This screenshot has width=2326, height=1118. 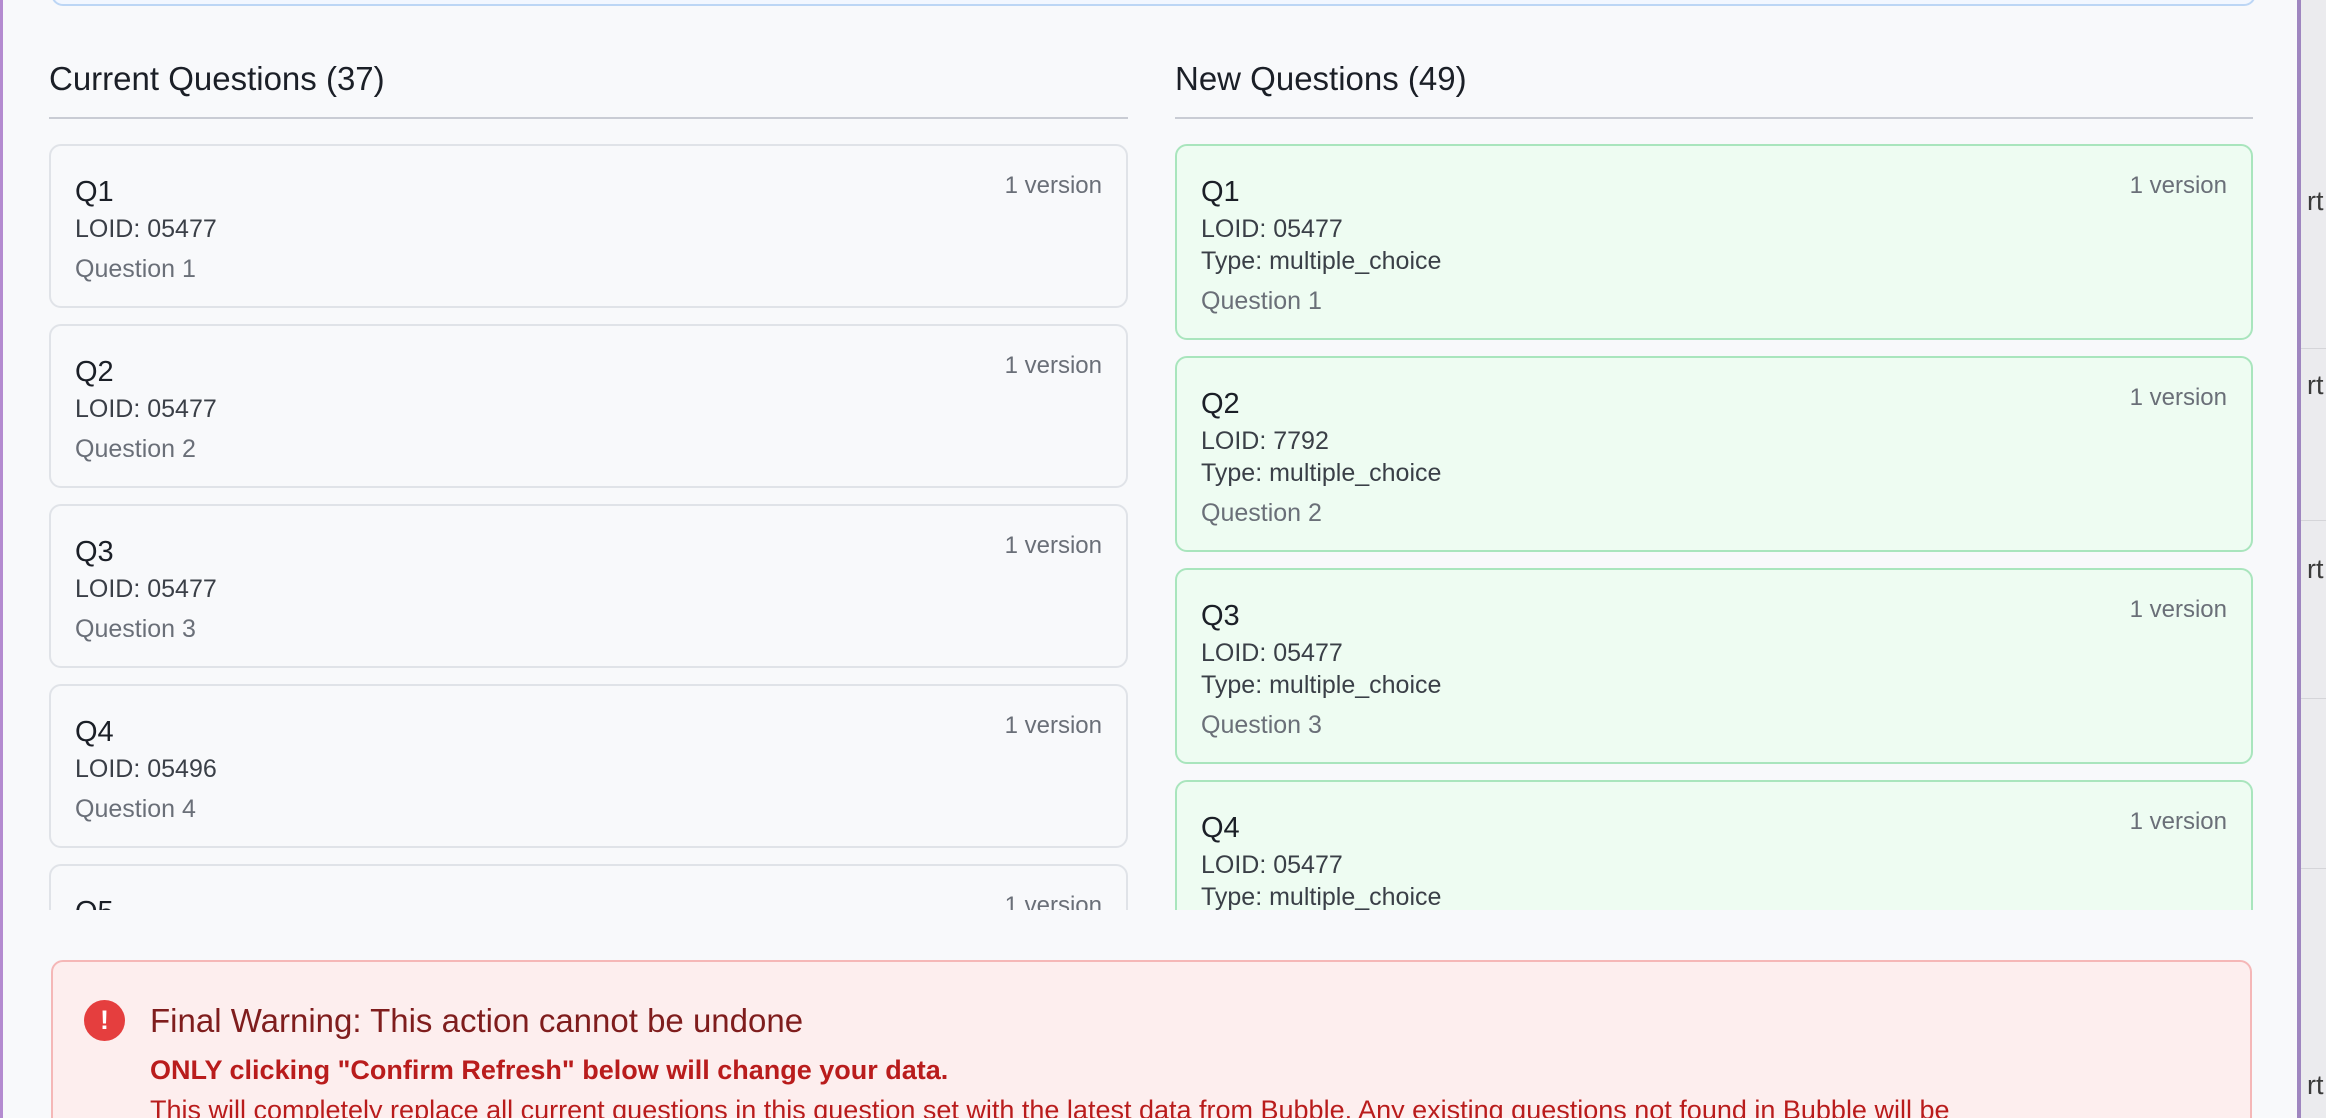 I want to click on background-page: rt rt rt rt, so click(x=2313, y=559).